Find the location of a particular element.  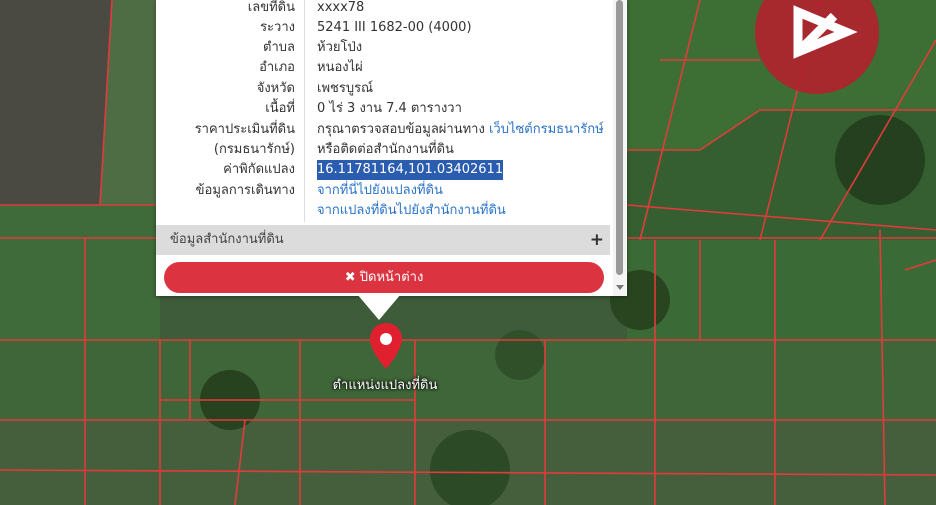

label: เนื้อที่ is located at coordinates (280, 108).